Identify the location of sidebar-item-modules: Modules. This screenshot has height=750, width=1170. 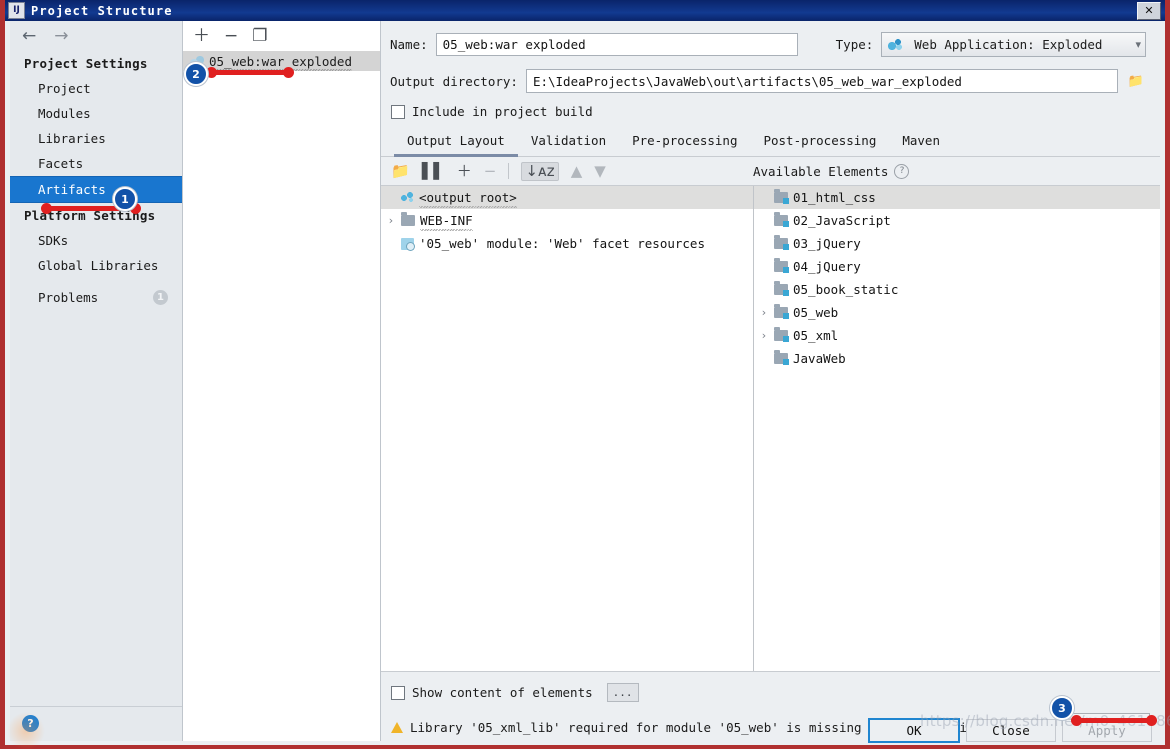
(96, 113).